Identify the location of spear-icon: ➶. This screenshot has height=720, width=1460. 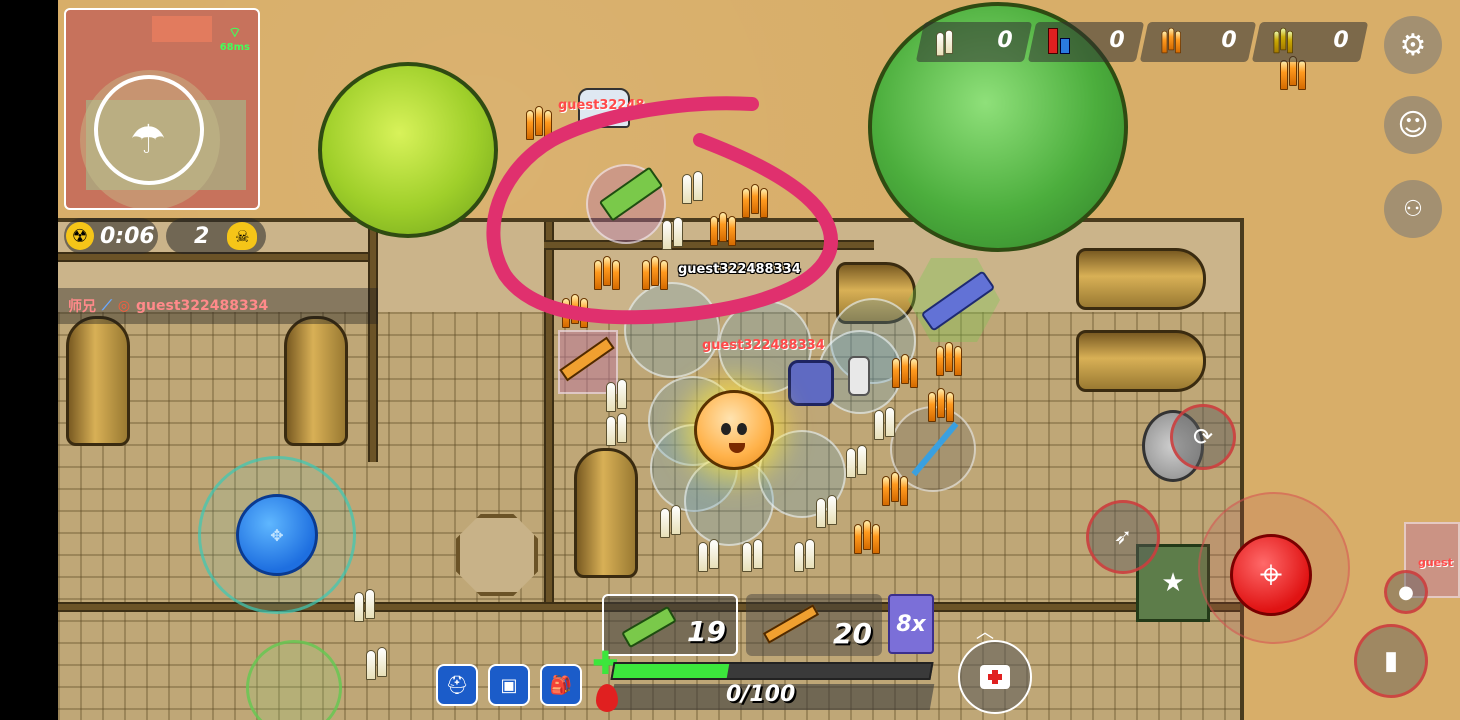
(1123, 537).